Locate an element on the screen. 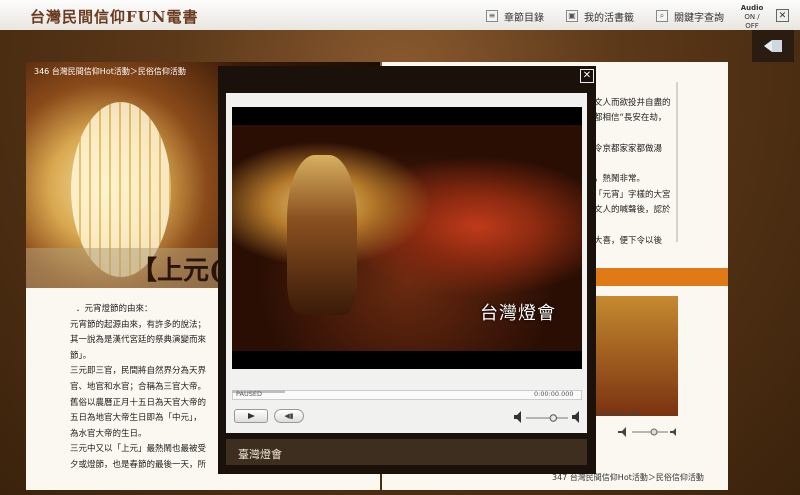 The width and height of the screenshot is (800, 495). toc-icon: ≡ is located at coordinates (492, 16).